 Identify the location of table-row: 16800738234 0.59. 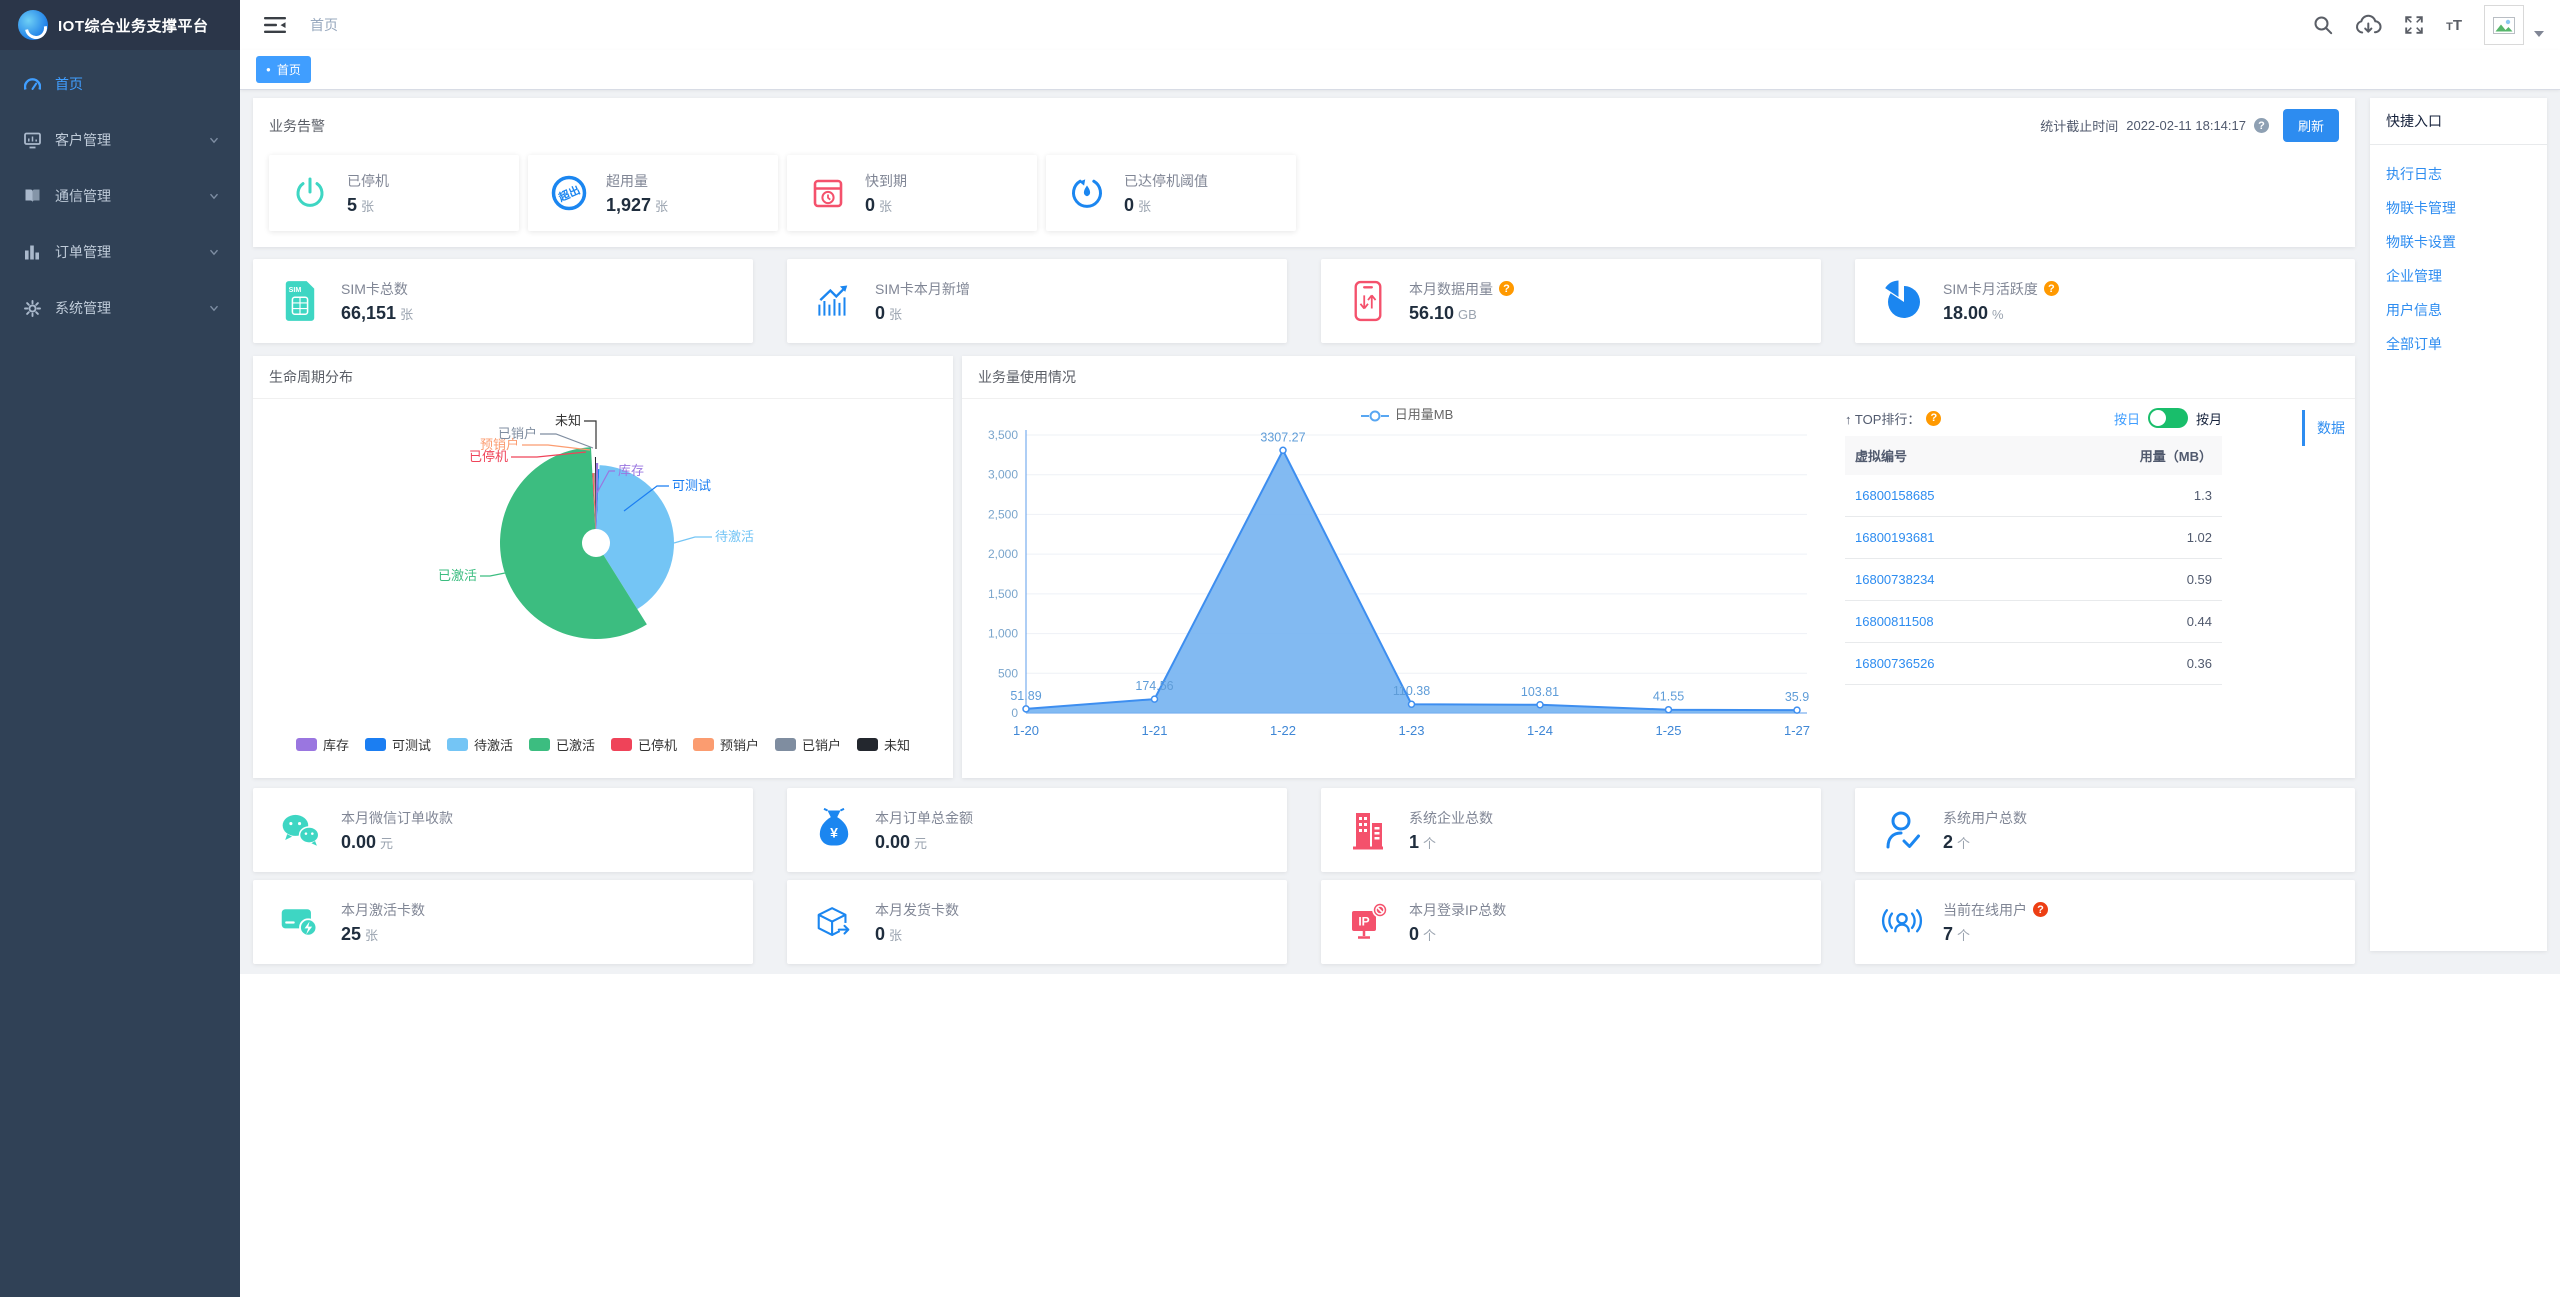
(2033, 579).